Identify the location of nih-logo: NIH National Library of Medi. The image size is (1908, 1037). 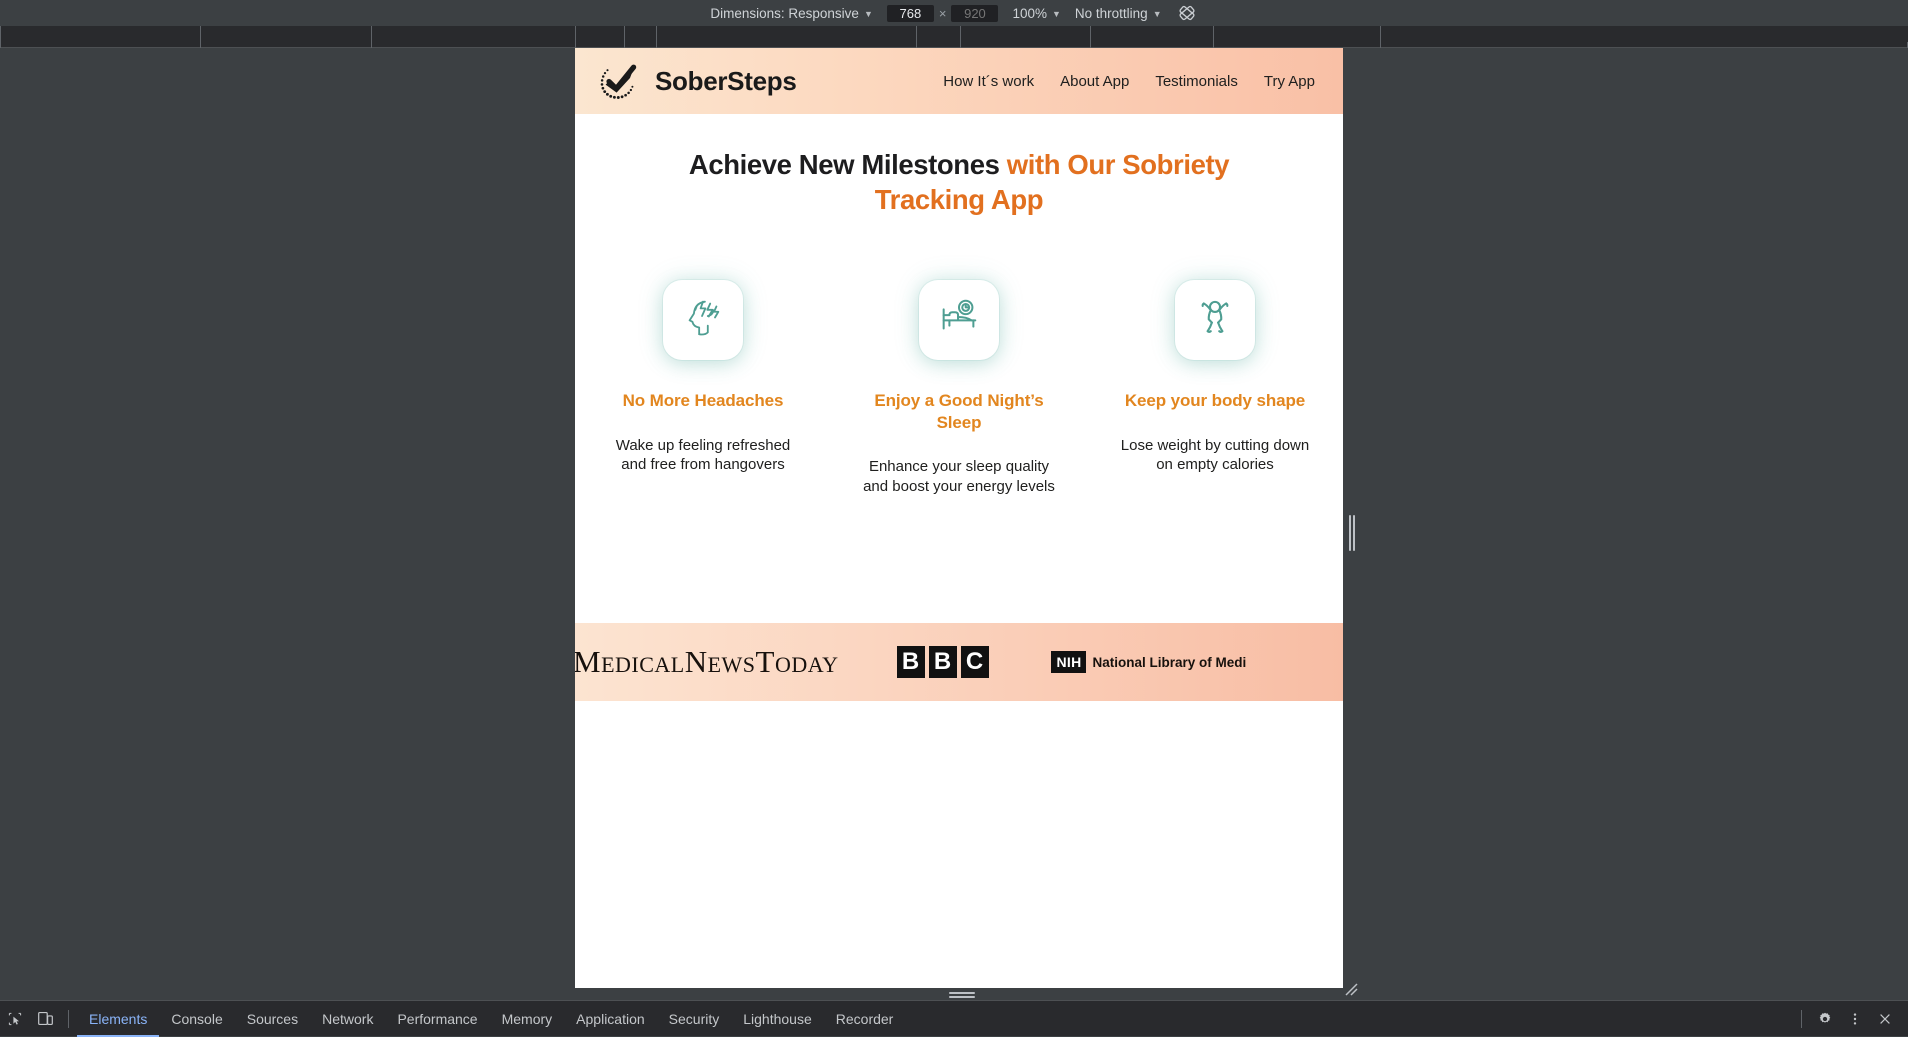
(1148, 662).